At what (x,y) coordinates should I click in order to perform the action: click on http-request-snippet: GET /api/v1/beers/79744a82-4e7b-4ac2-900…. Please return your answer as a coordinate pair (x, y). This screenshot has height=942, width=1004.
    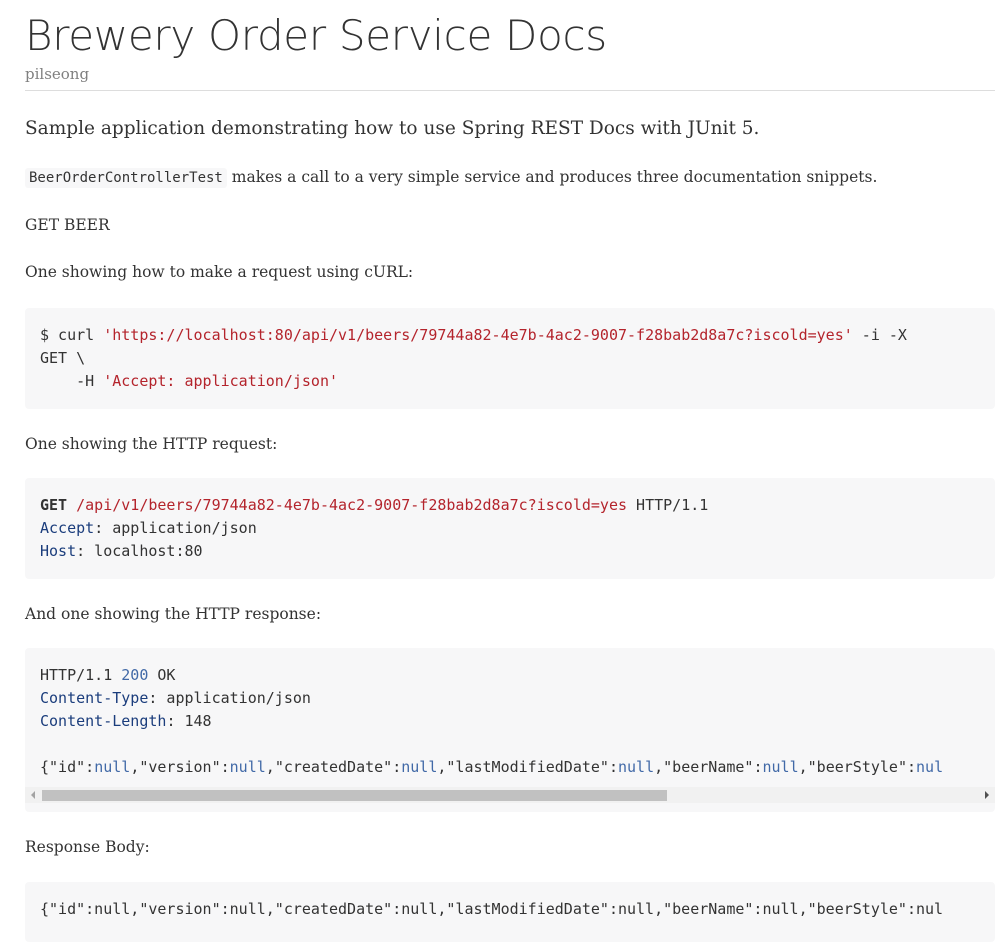
    Looking at the image, I should click on (510, 528).